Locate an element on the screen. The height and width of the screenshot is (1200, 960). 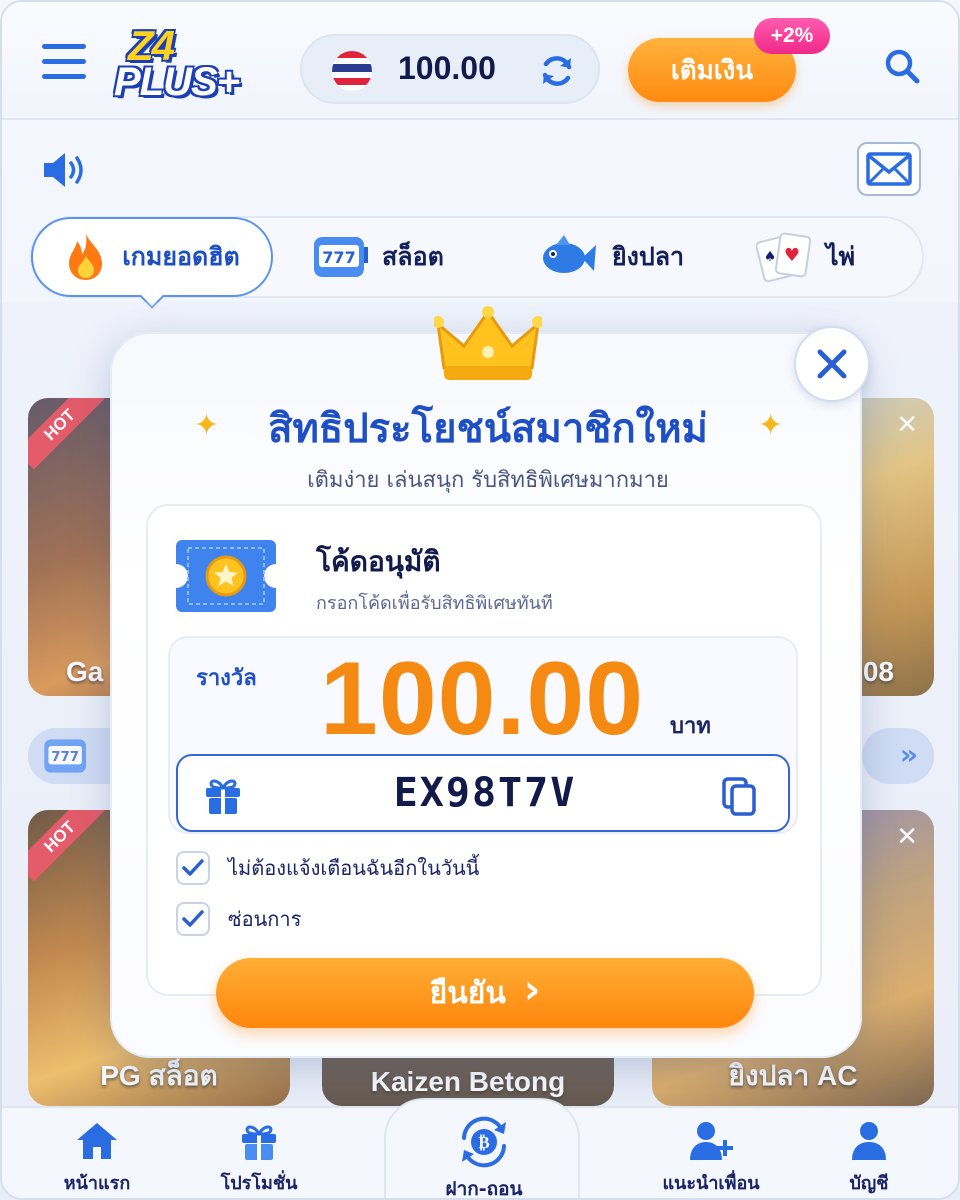
dont-remind-checkbox is located at coordinates (193, 868).